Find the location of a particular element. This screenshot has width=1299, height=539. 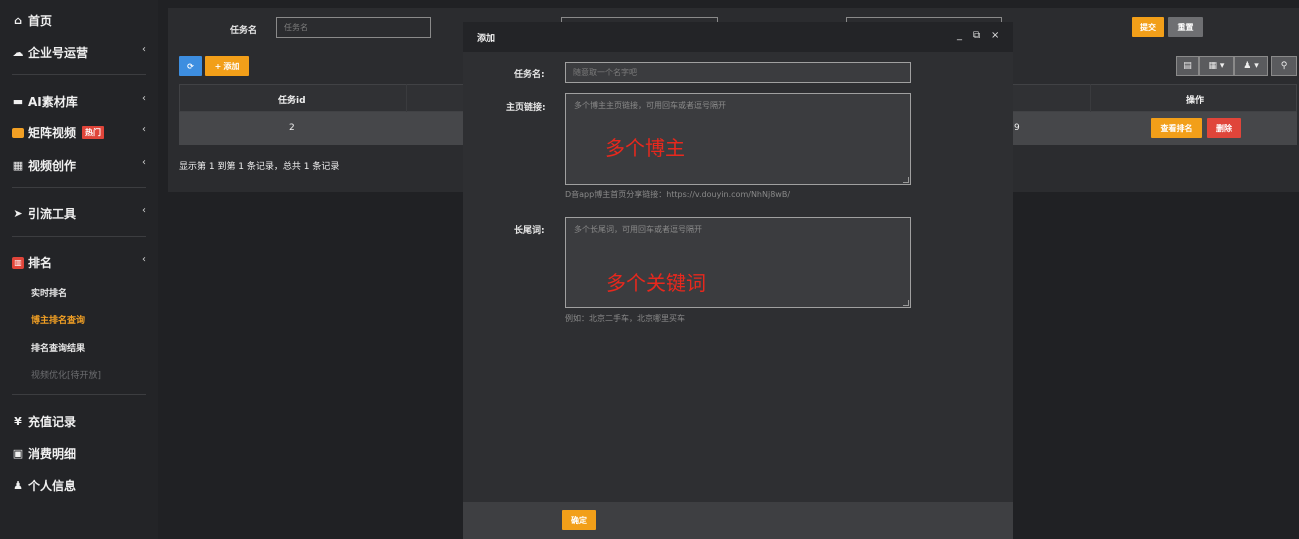

nav-video-create: ▦ 视频创作 is located at coordinates (44, 165).